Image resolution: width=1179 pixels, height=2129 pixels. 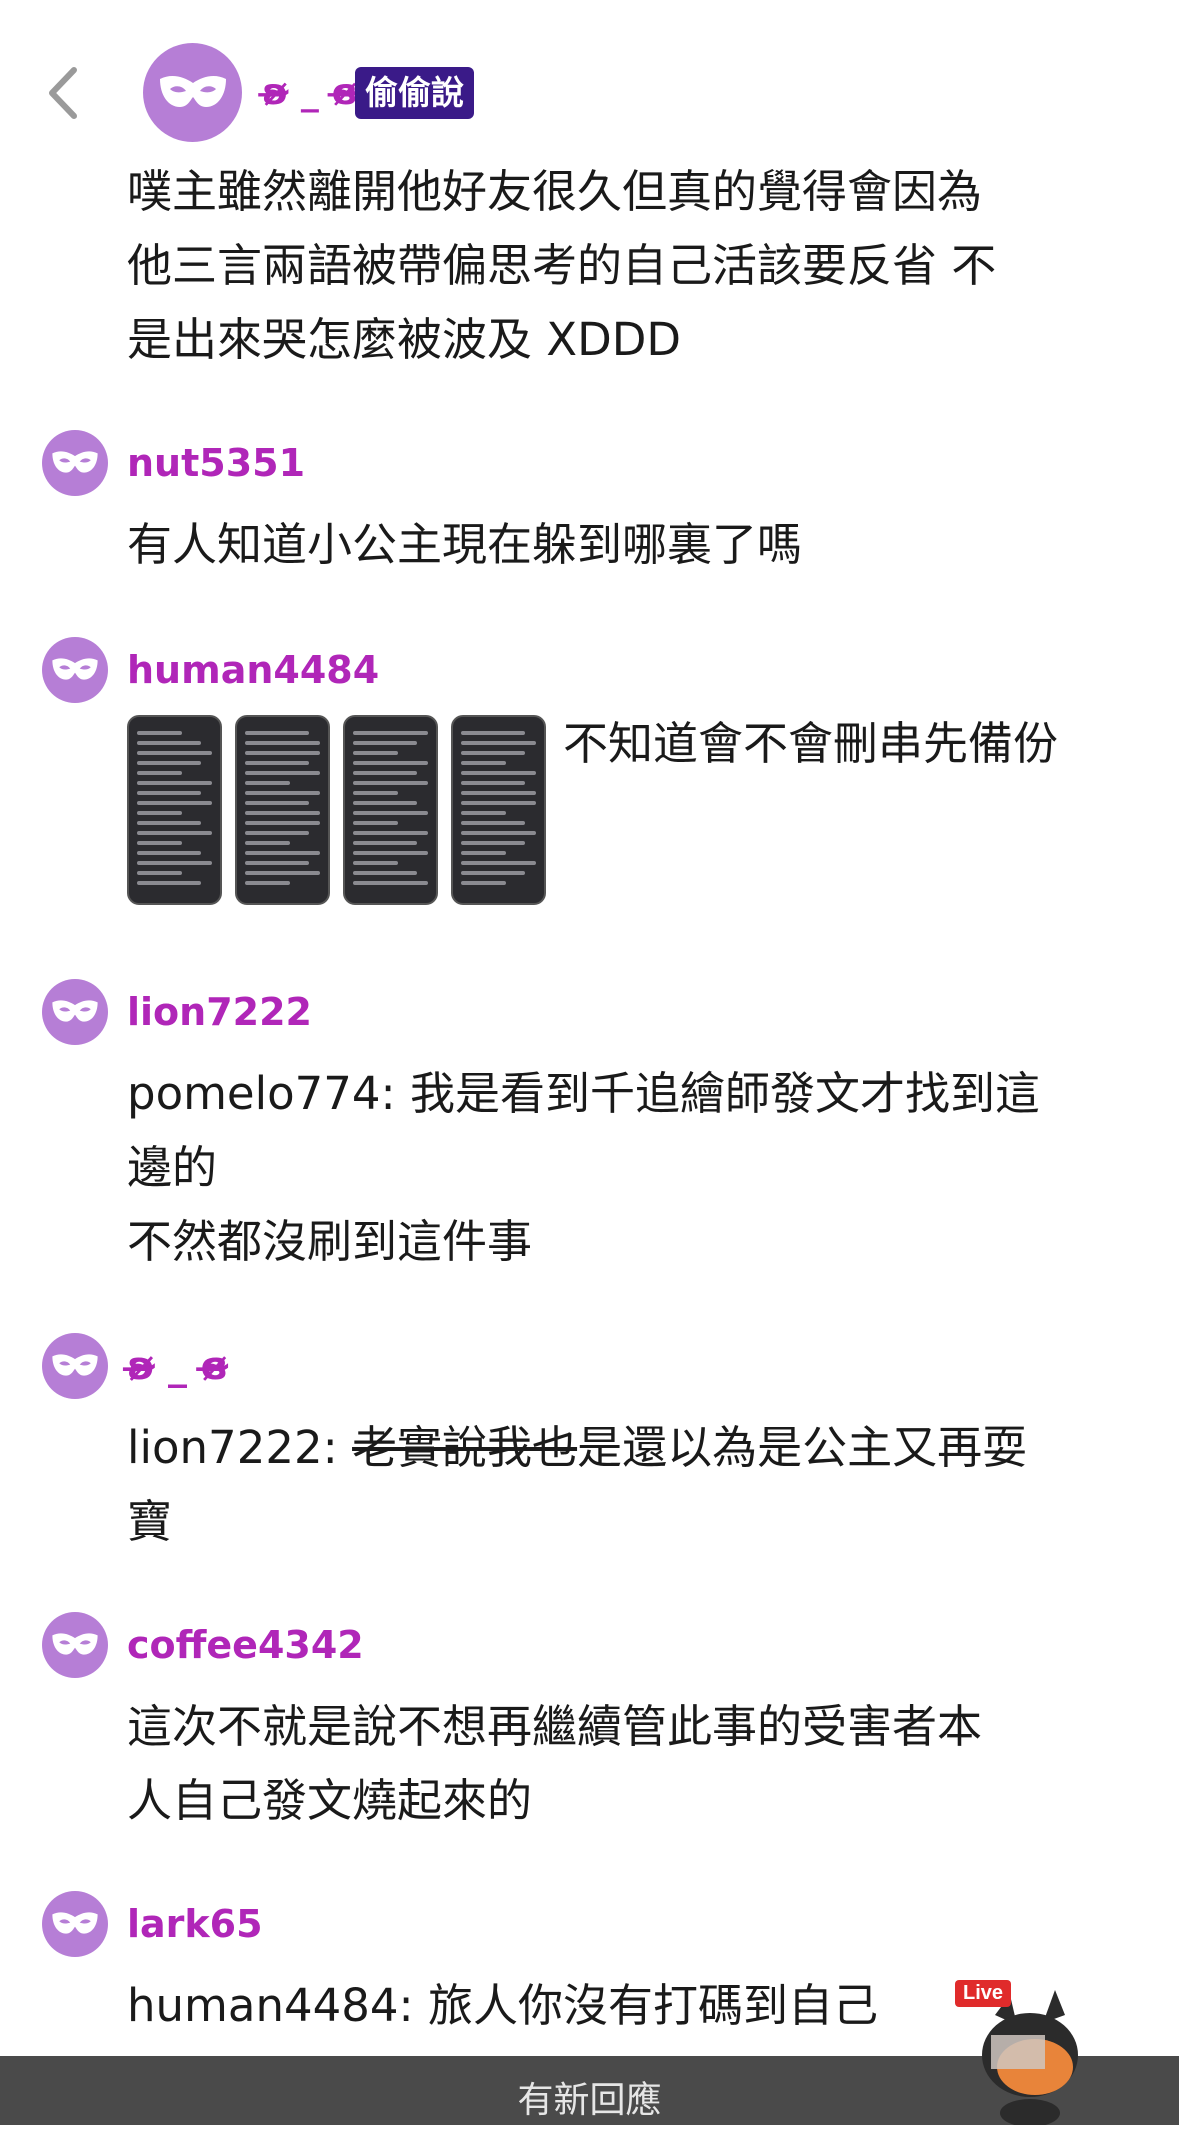 What do you see at coordinates (219, 1012) in the screenshot?
I see `response-username: lion7222` at bounding box center [219, 1012].